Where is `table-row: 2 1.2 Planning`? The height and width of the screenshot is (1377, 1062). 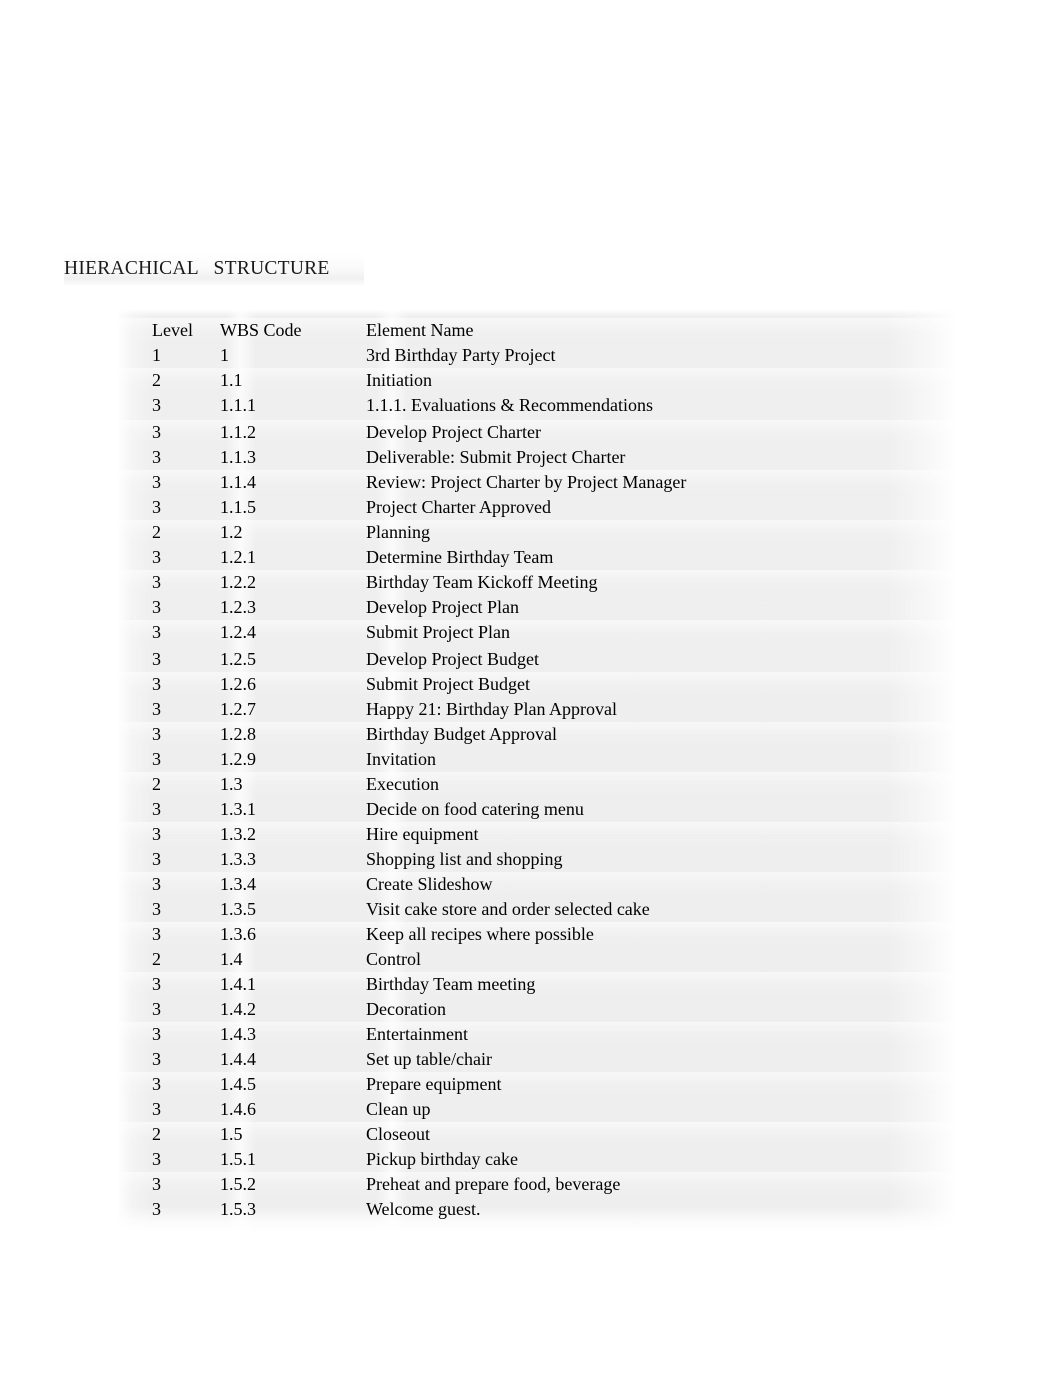 table-row: 2 1.2 Planning is located at coordinates (538, 532).